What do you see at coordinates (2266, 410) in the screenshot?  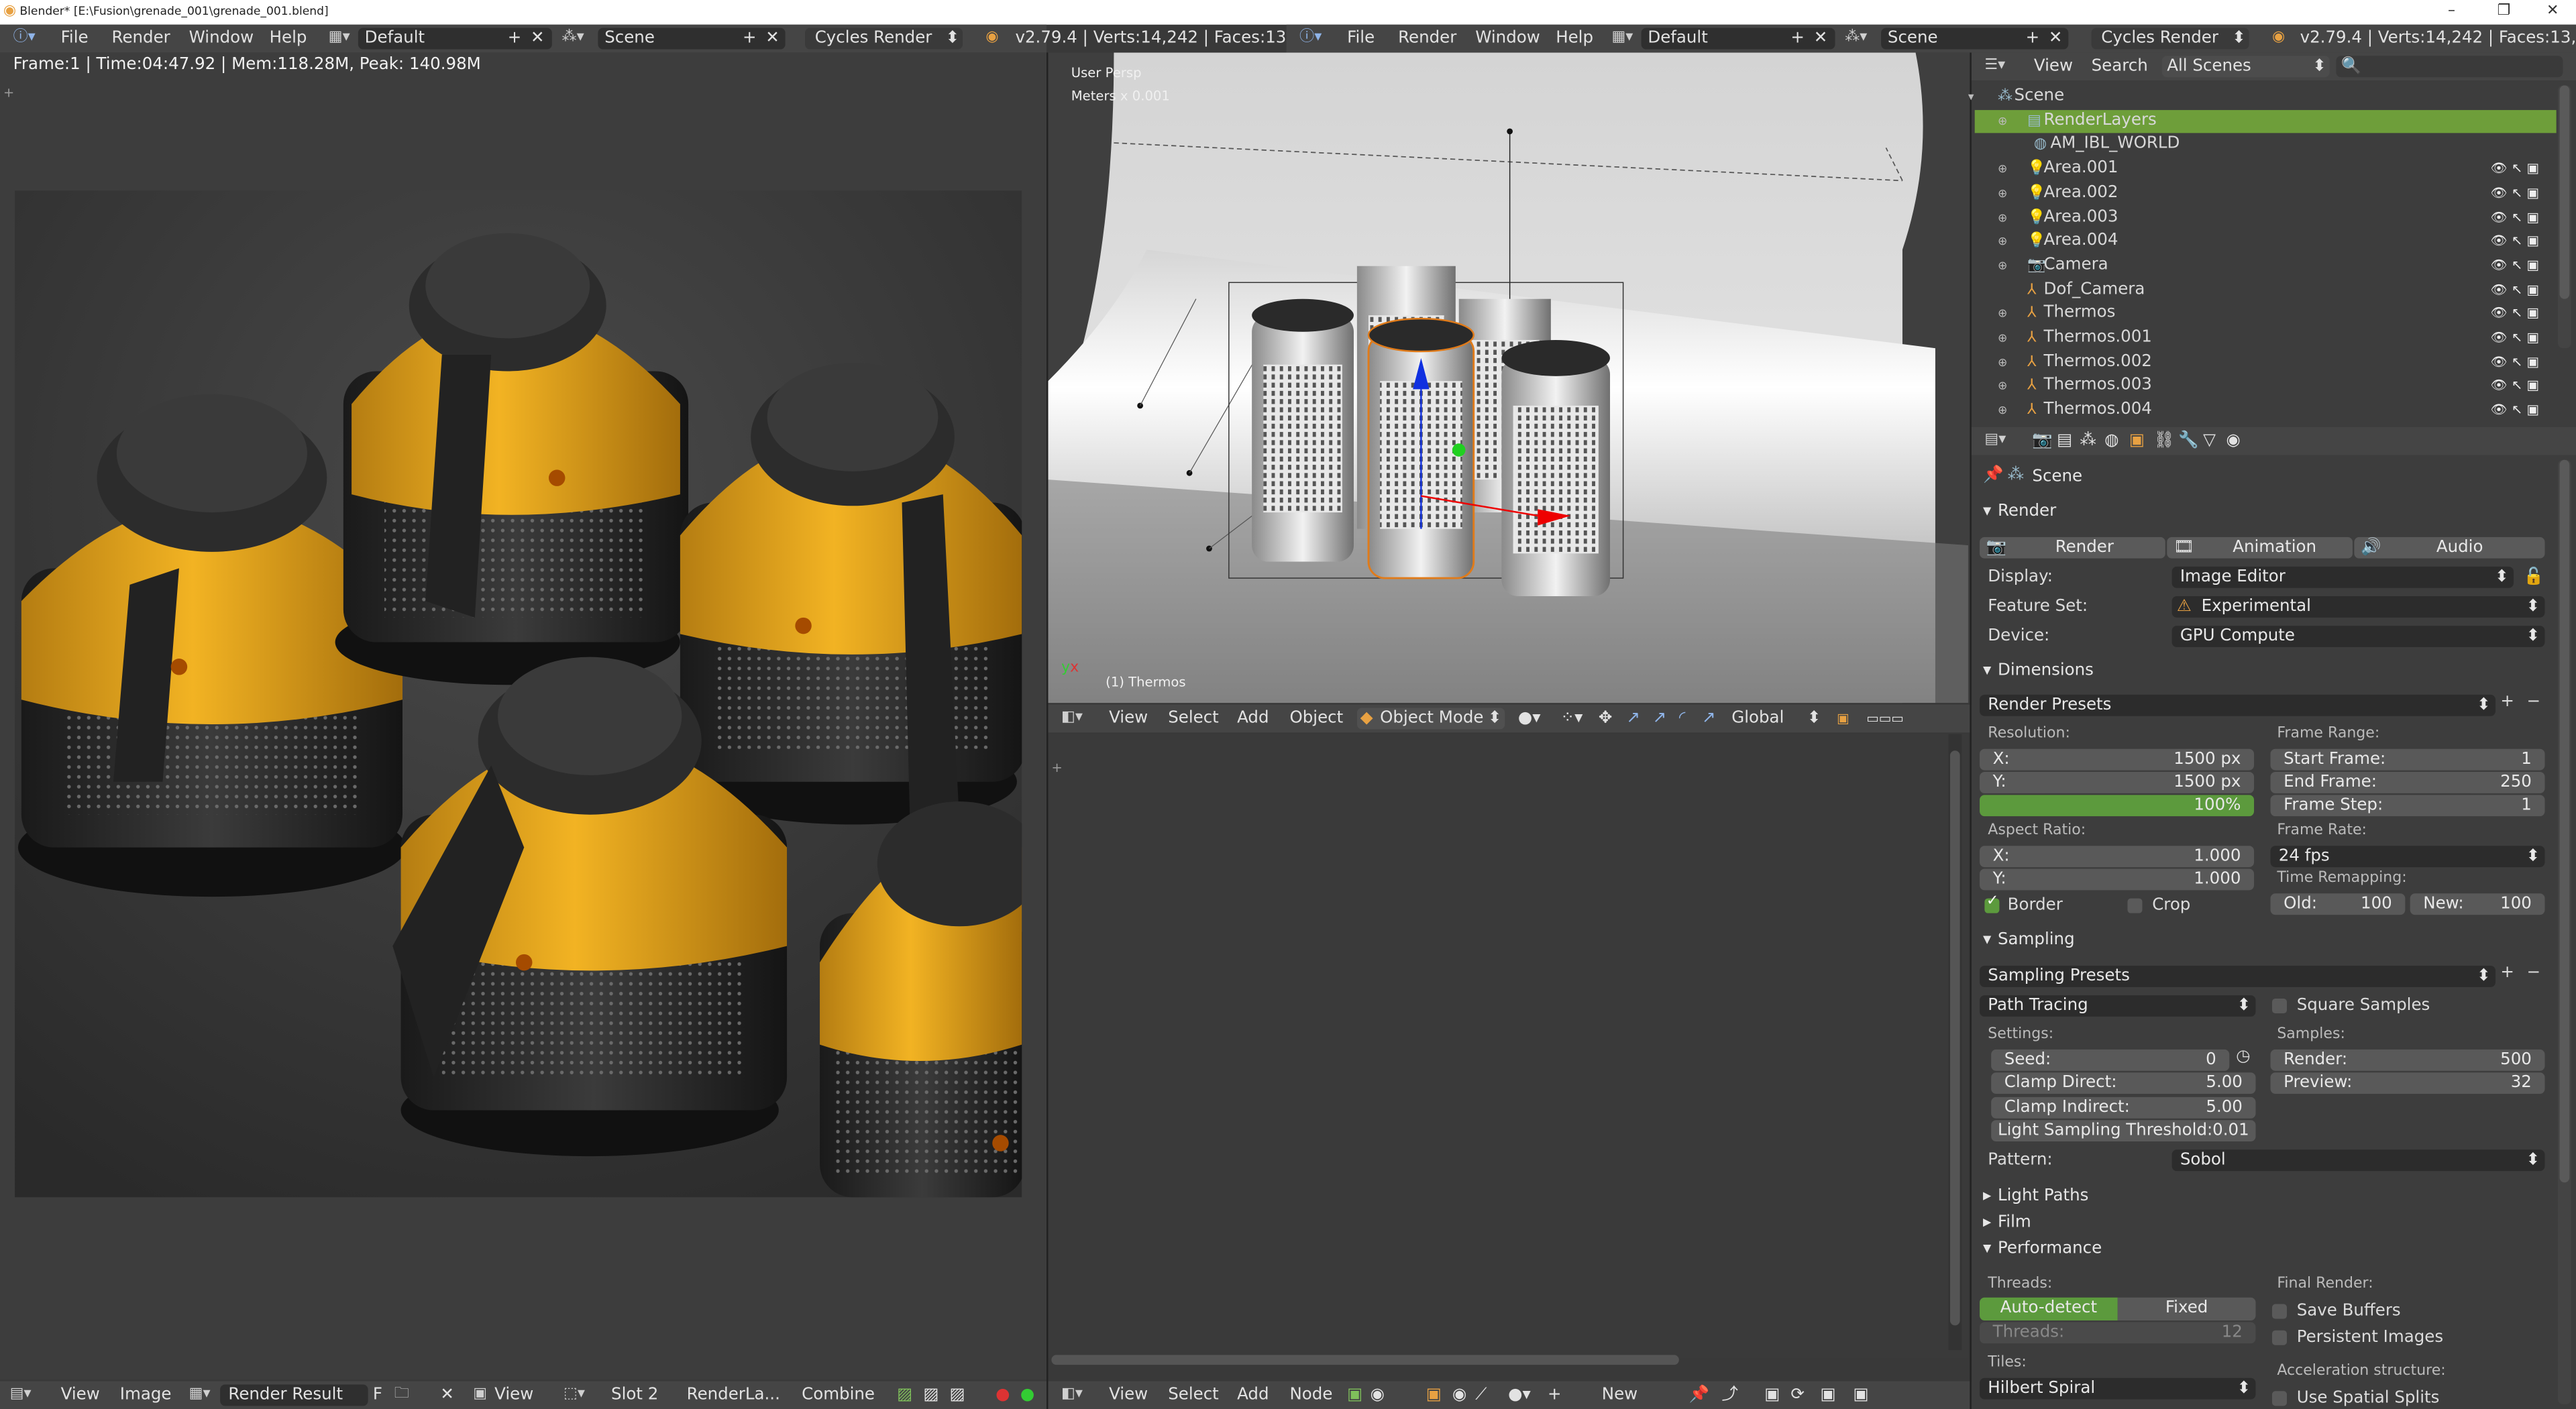 I see `outliner-row: ⊕ ⅄ Thermos.004 👁 ↖ ▣` at bounding box center [2266, 410].